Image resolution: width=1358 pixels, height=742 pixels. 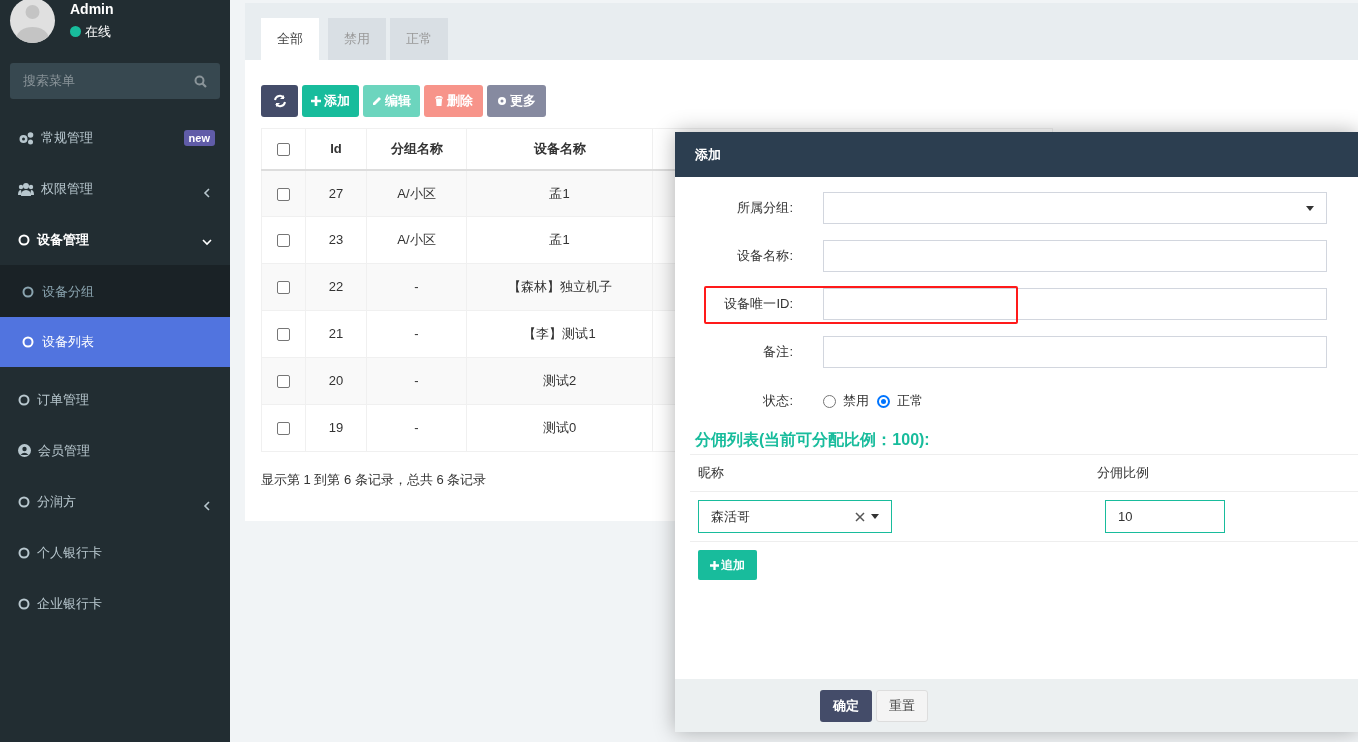 I want to click on select-field, so click(x=1075, y=208).